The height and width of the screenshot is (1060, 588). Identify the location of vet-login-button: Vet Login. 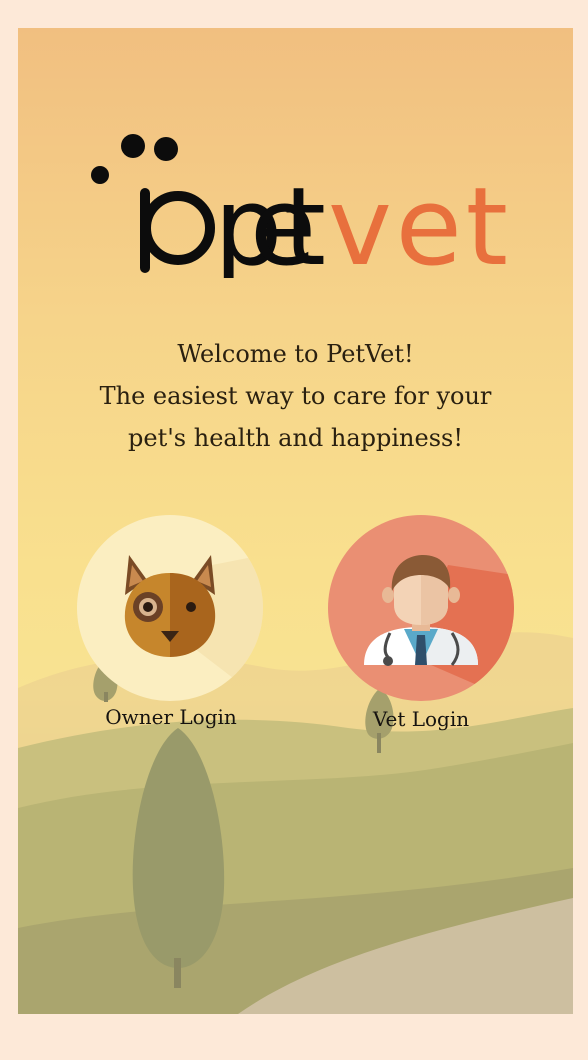
(434, 630).